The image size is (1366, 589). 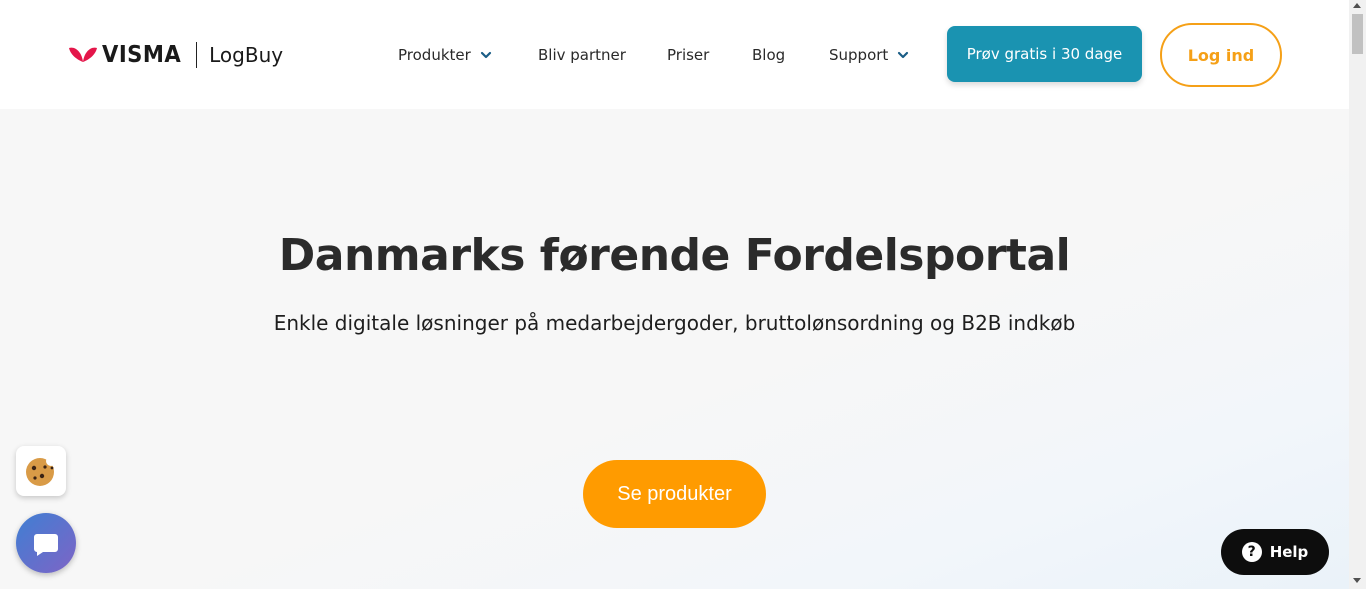 I want to click on nav-item-produkter: Produkter, so click(x=445, y=55).